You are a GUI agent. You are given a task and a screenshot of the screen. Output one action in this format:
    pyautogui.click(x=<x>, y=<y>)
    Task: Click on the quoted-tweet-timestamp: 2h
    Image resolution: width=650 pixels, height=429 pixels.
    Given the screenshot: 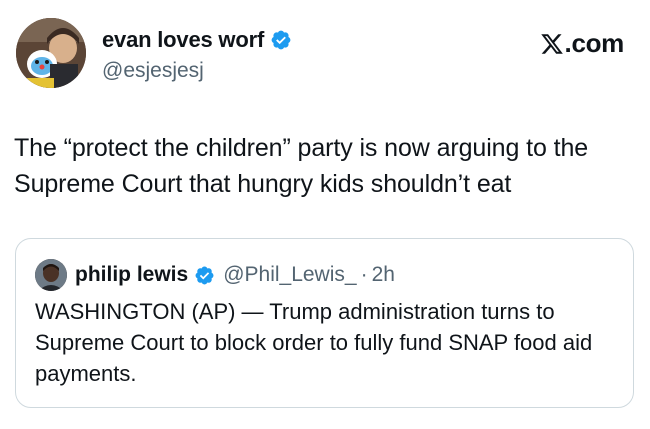 What is the action you would take?
    pyautogui.click(x=383, y=275)
    